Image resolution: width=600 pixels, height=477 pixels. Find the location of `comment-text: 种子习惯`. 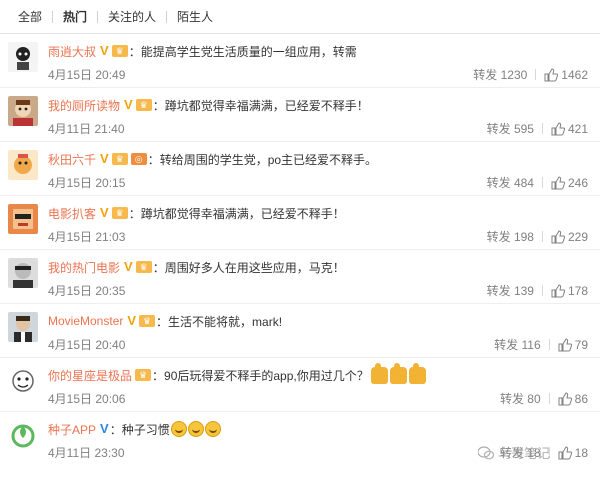

comment-text: 种子习惯 is located at coordinates (145, 429).